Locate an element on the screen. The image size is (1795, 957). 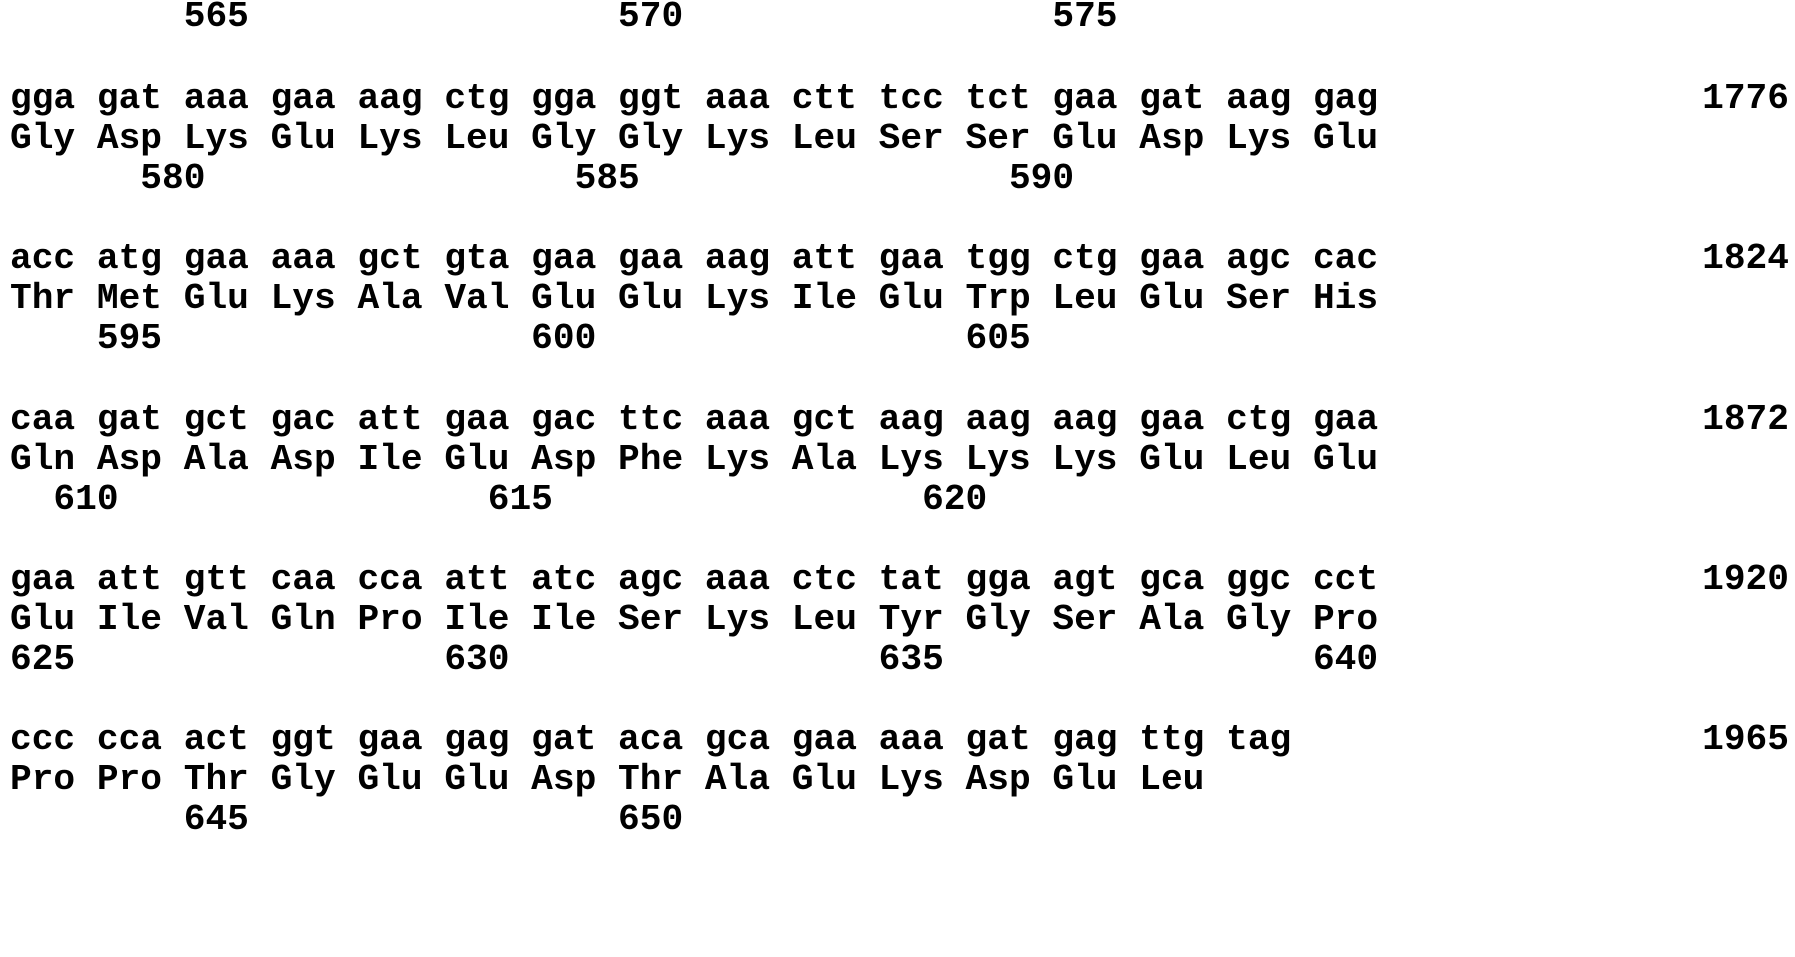
nucleotide-position: 1824 is located at coordinates (1745, 259).